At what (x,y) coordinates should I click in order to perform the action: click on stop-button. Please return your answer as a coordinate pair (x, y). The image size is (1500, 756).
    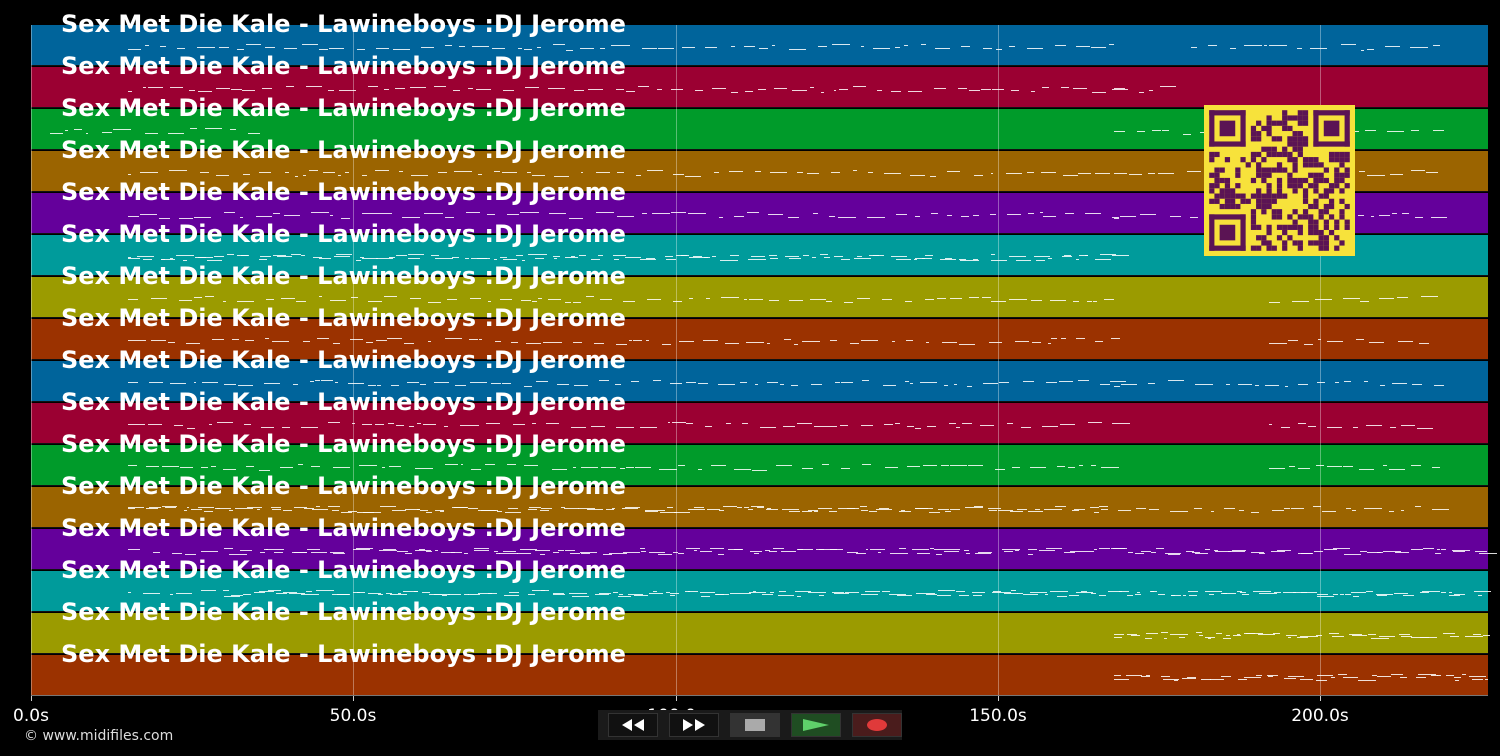
    Looking at the image, I should click on (755, 725).